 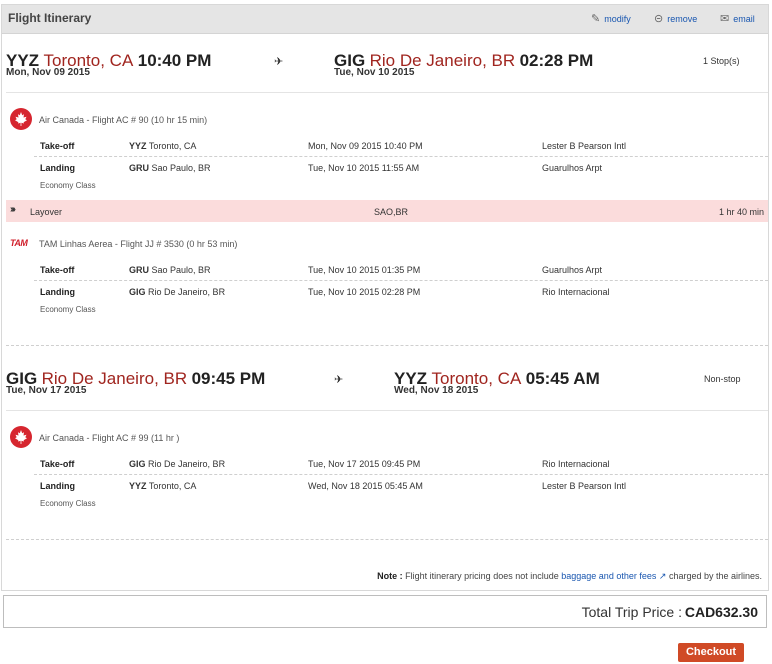 What do you see at coordinates (721, 61) in the screenshot?
I see `stops-count: 1 Stop(s)` at bounding box center [721, 61].